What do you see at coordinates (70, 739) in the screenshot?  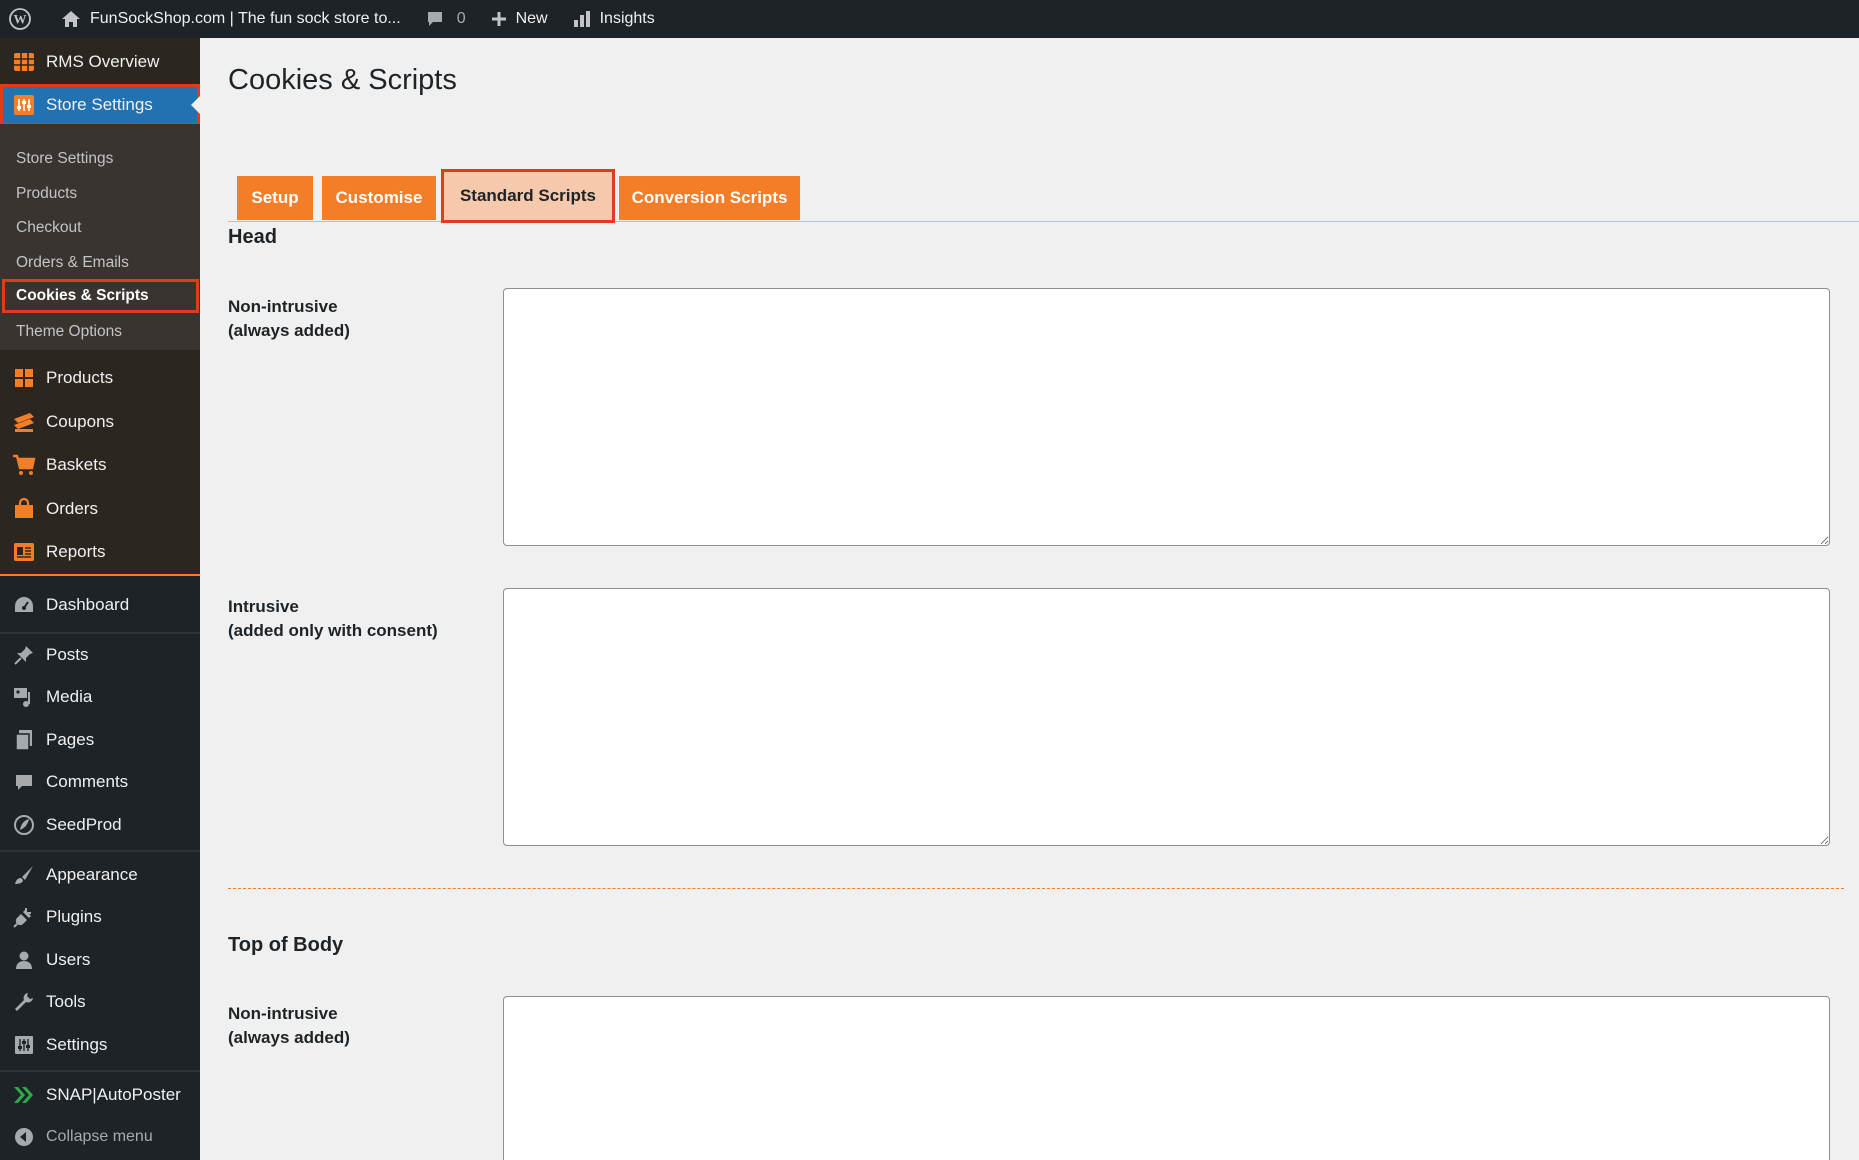 I see `menu-item-label: Pages` at bounding box center [70, 739].